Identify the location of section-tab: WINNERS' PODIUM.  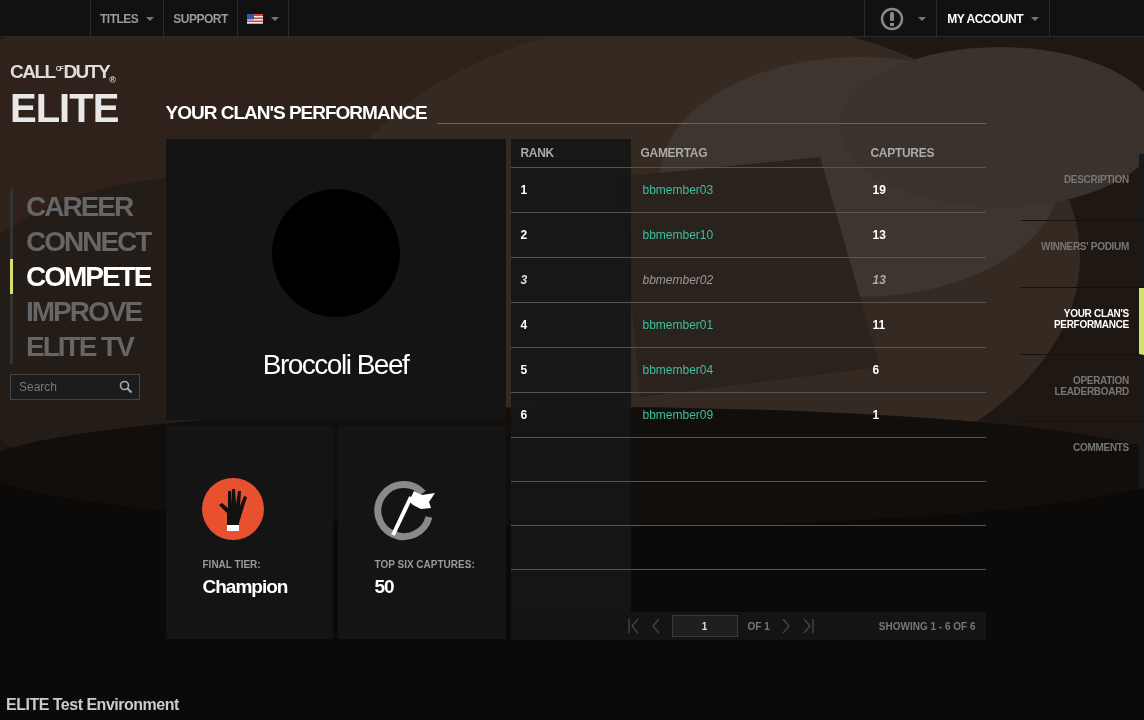
(1082, 254).